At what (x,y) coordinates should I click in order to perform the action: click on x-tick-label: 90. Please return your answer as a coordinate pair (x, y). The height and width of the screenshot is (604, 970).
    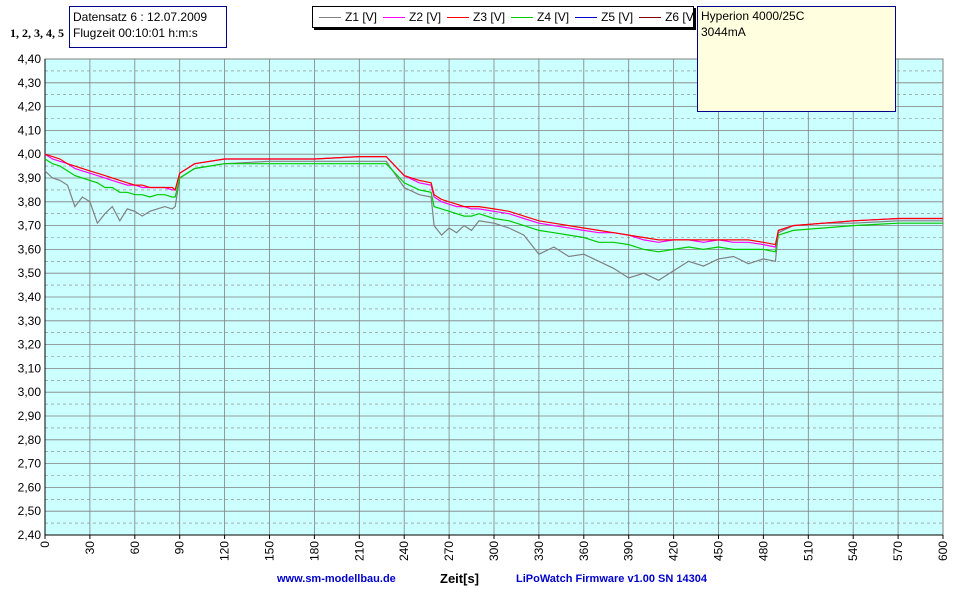
    Looking at the image, I should click on (180, 548).